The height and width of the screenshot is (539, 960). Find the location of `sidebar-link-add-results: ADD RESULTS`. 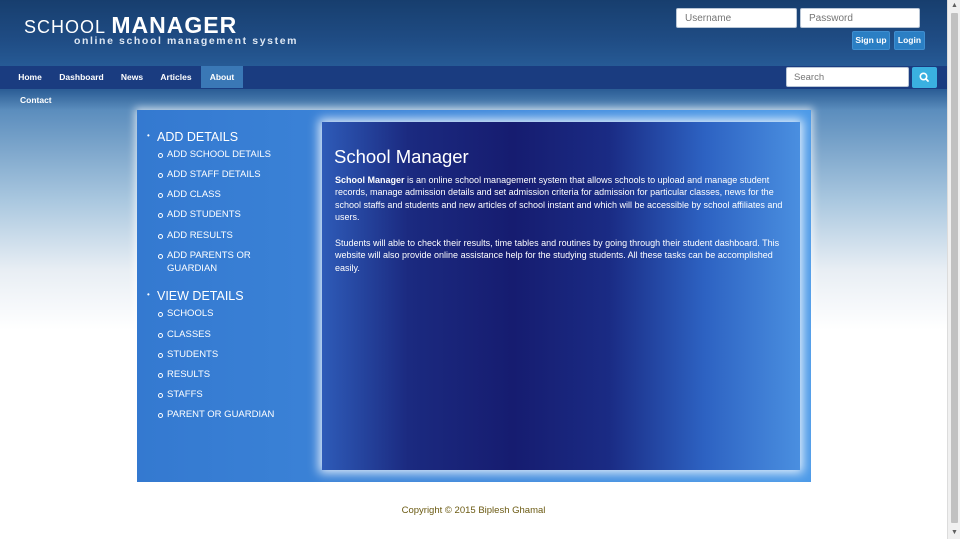

sidebar-link-add-results: ADD RESULTS is located at coordinates (222, 235).